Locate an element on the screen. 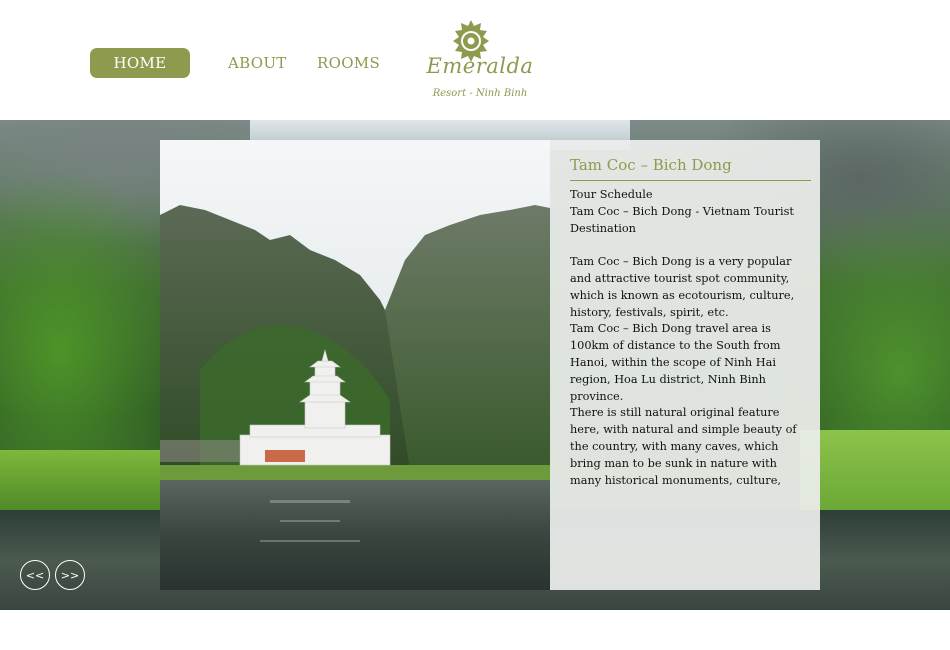 The image size is (950, 650). title-divider is located at coordinates (690, 180).